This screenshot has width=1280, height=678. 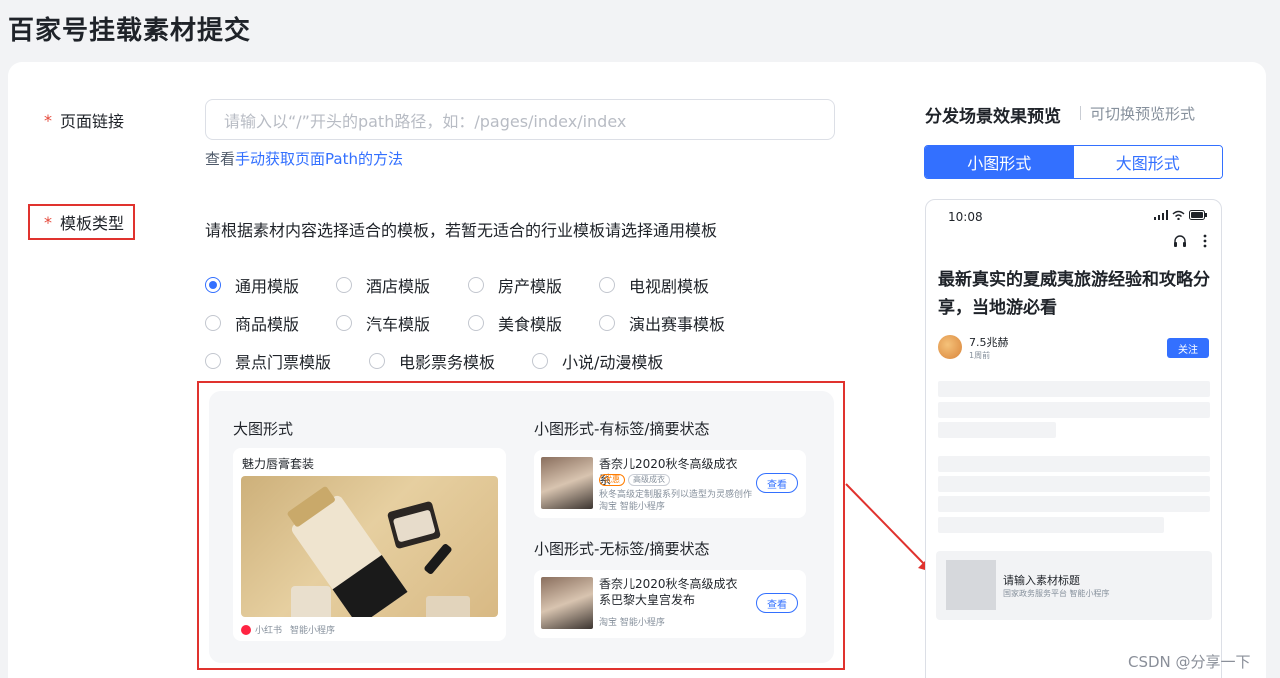 I want to click on radio-goods: 商品模版, so click(x=270, y=323).